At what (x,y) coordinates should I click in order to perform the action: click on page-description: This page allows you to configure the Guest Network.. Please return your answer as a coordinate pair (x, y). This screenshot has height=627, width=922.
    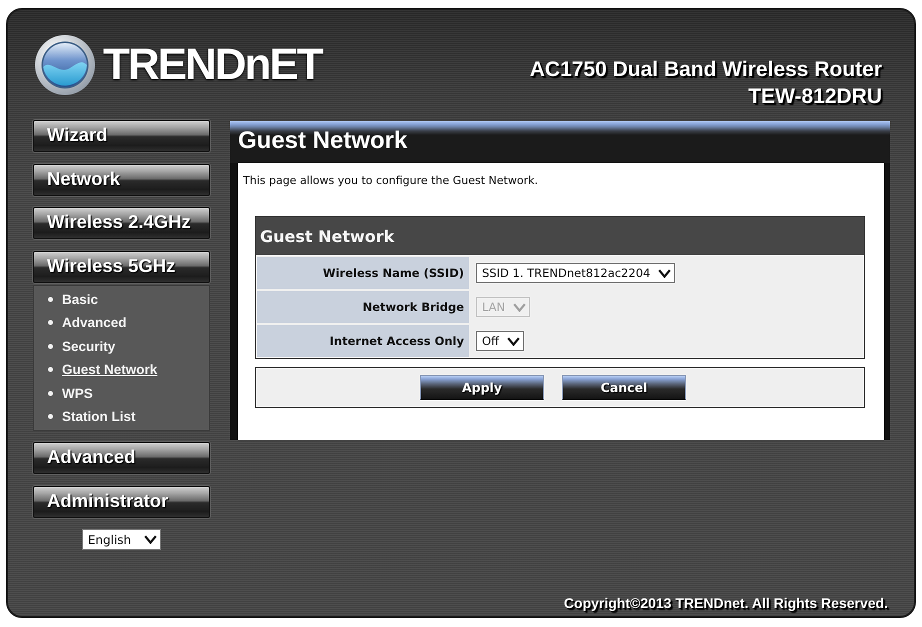
    Looking at the image, I should click on (391, 180).